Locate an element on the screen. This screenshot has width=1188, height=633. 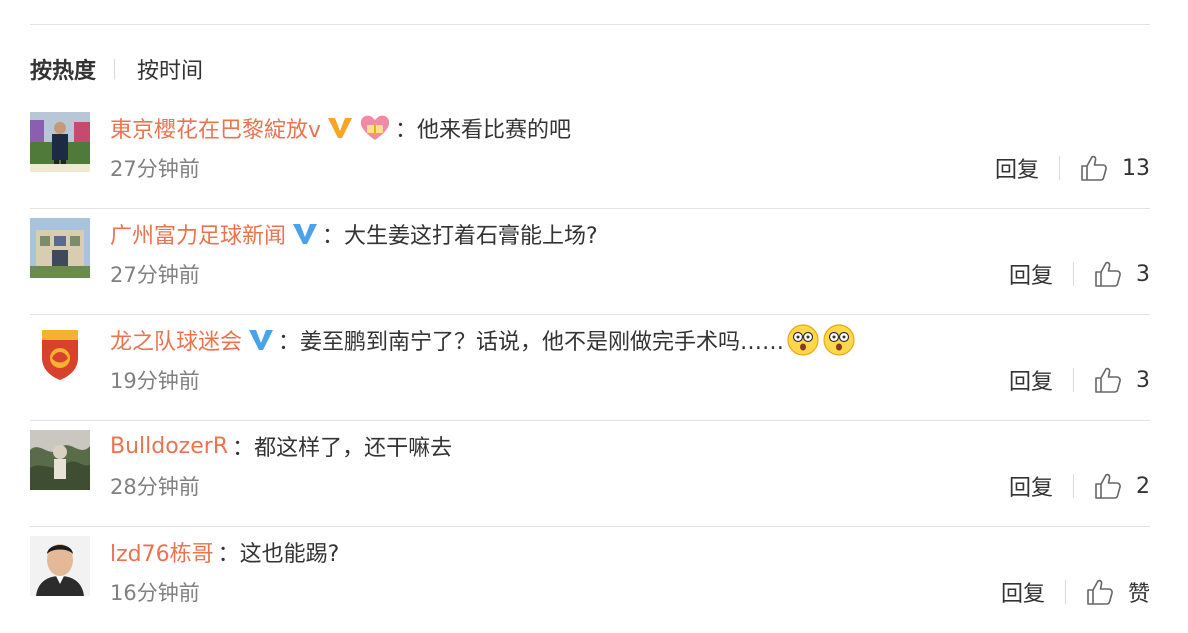
like-count: 13 is located at coordinates (1136, 168).